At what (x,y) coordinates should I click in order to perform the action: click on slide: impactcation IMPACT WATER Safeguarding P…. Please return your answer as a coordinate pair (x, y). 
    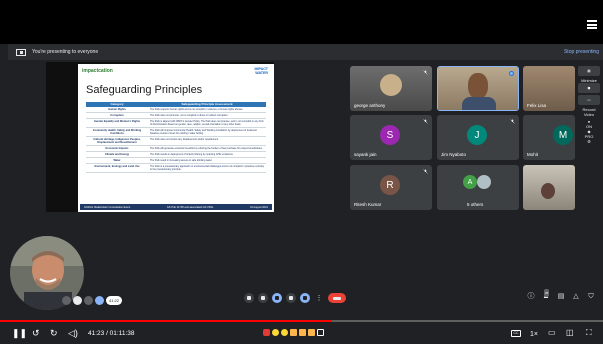
    Looking at the image, I should click on (176, 138).